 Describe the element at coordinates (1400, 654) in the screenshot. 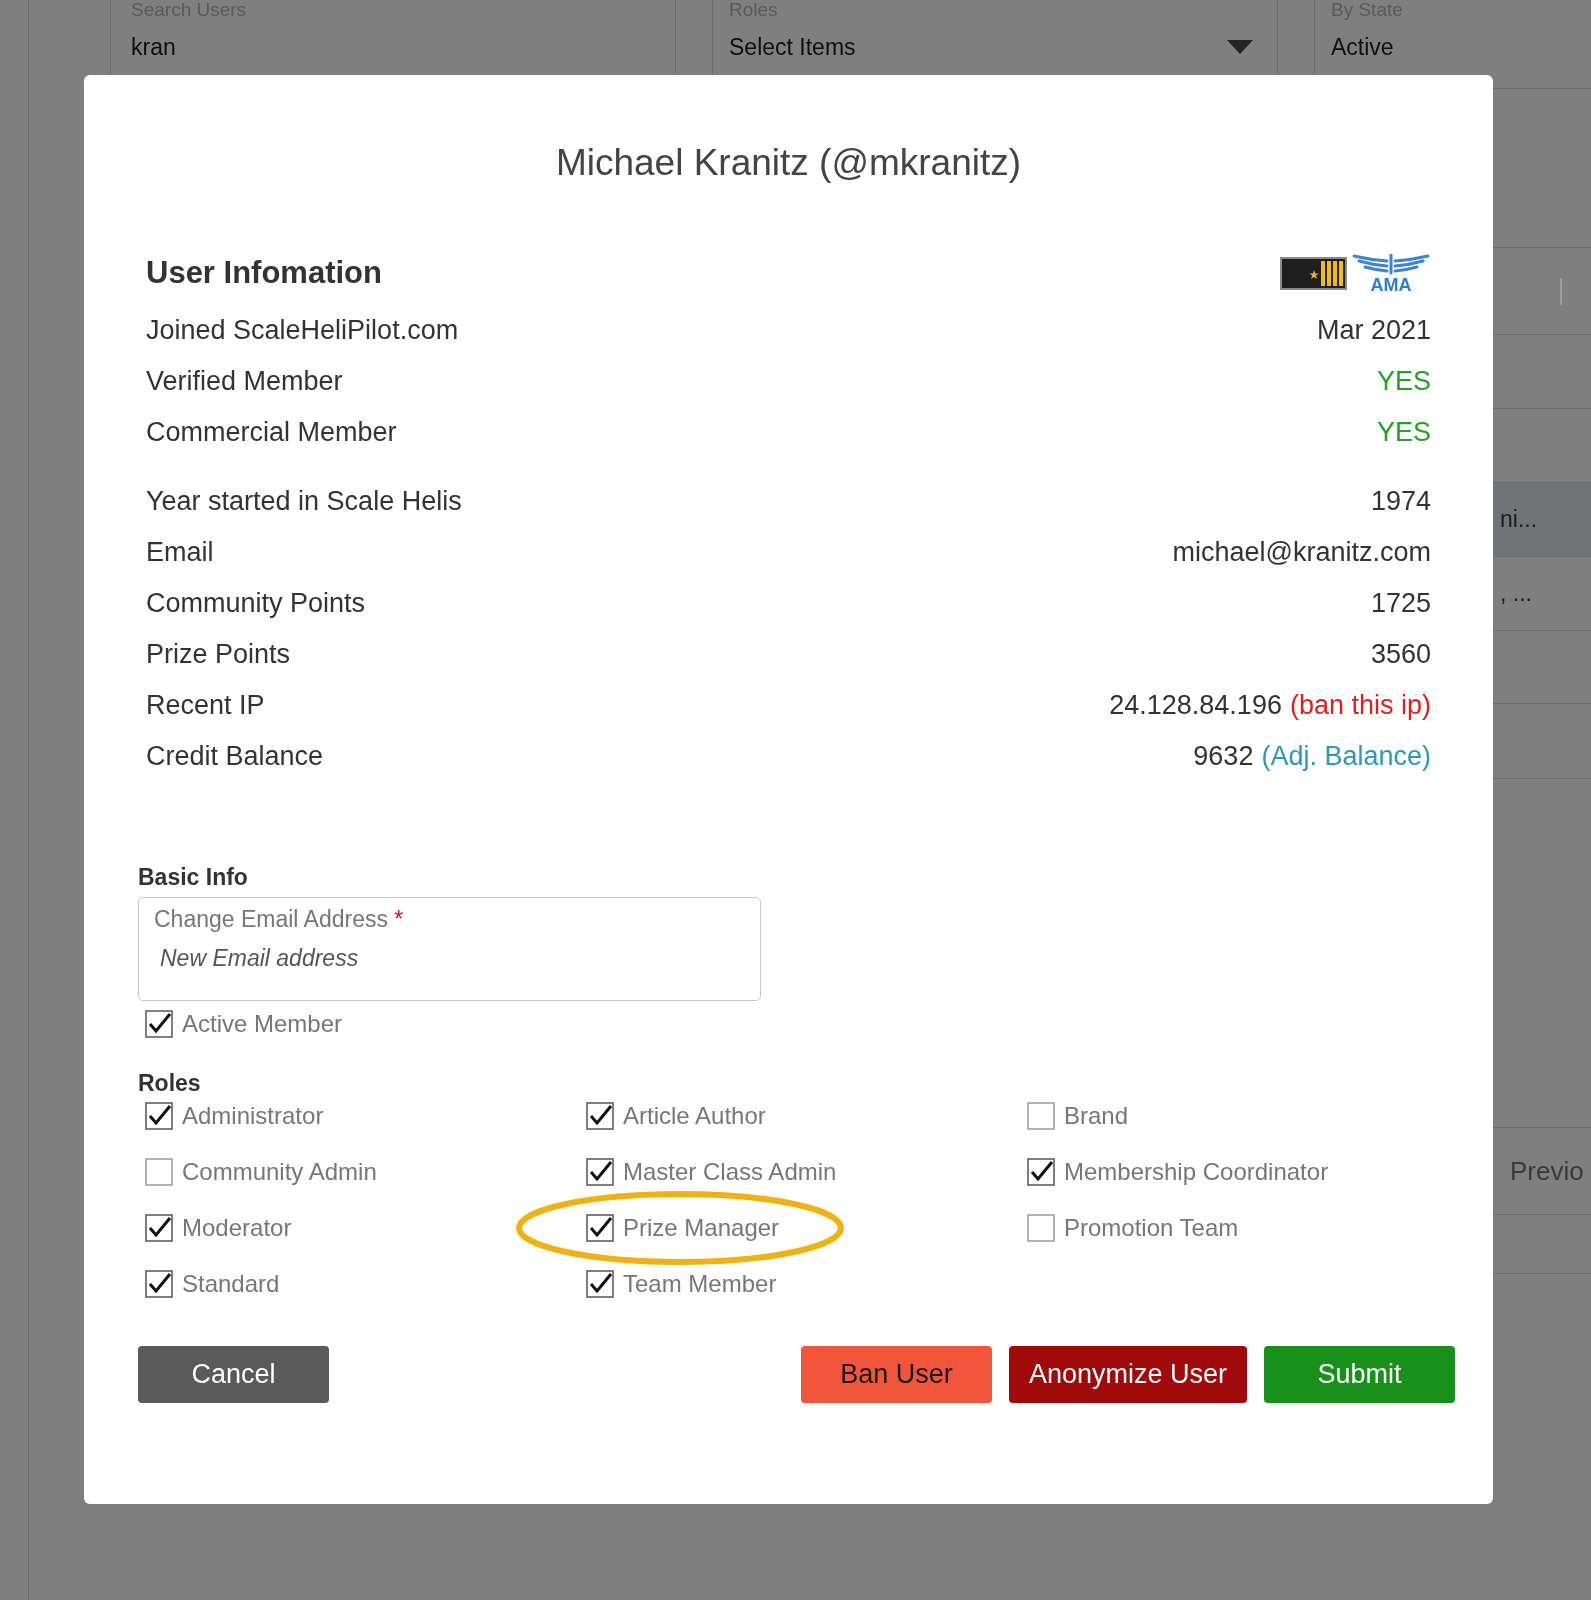

I see `info-value: 3560` at that location.